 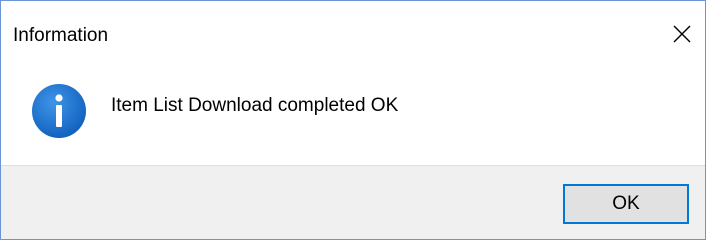 I want to click on info-icon, so click(x=59, y=111).